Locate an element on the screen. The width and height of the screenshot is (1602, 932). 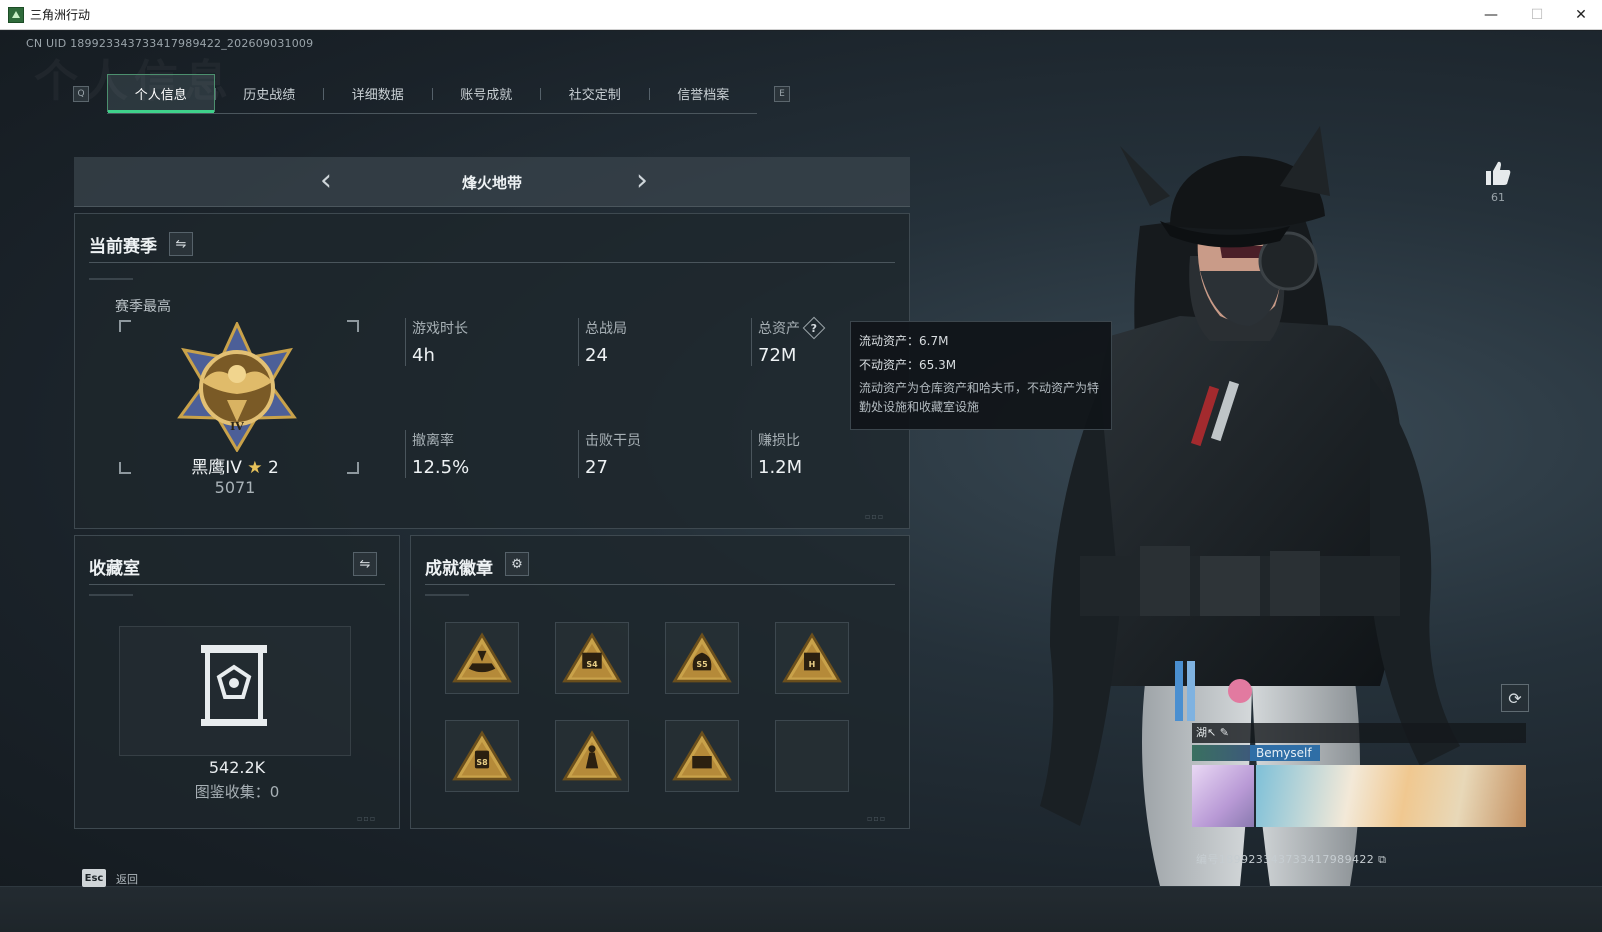
close-button: ✕ is located at coordinates (1580, 15).